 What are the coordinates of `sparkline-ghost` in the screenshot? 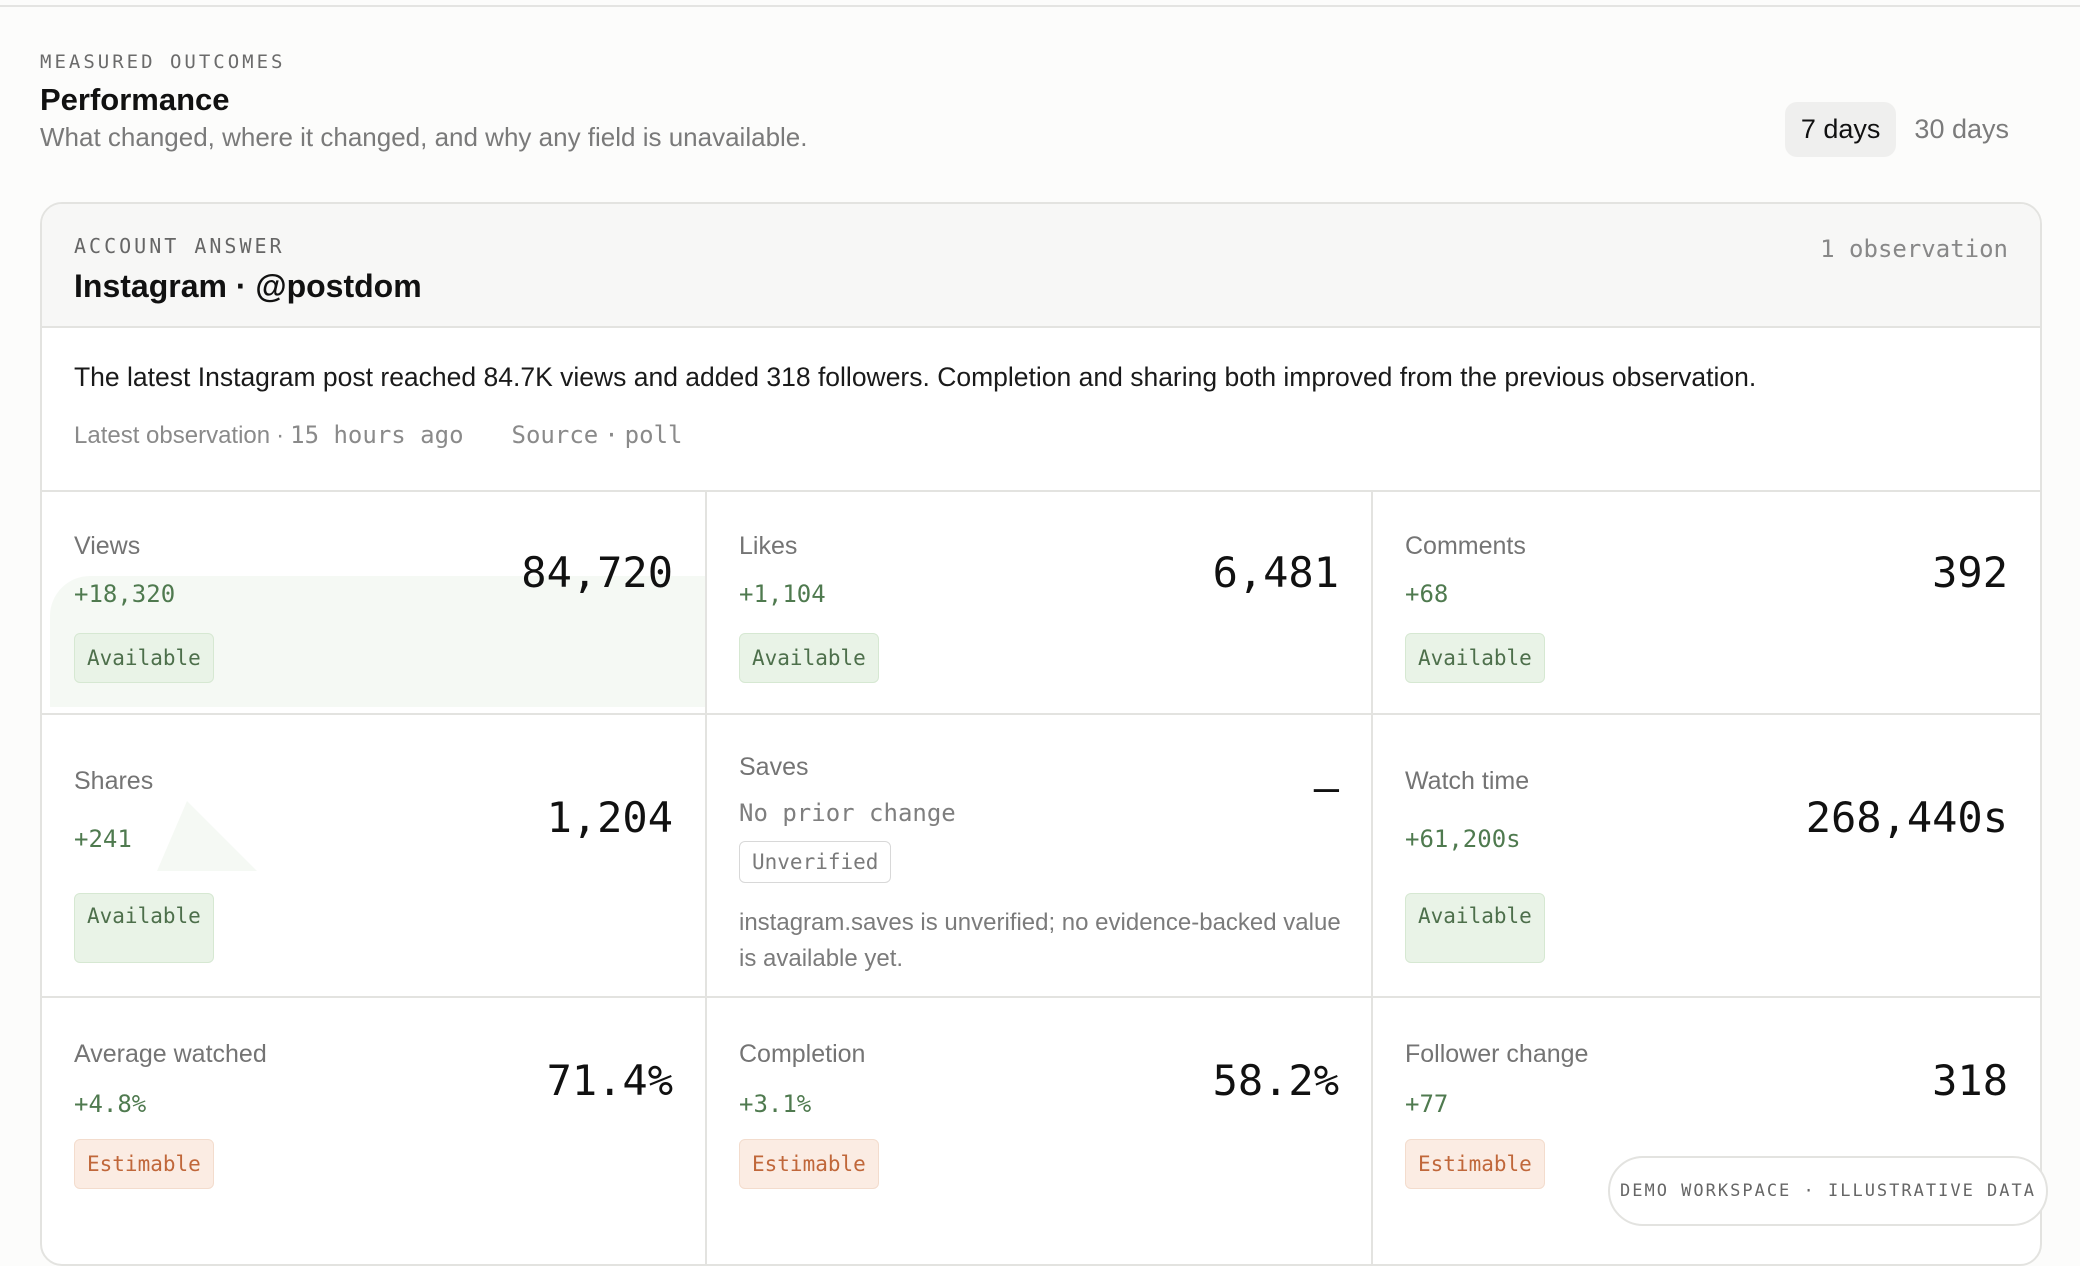 It's located at (207, 836).